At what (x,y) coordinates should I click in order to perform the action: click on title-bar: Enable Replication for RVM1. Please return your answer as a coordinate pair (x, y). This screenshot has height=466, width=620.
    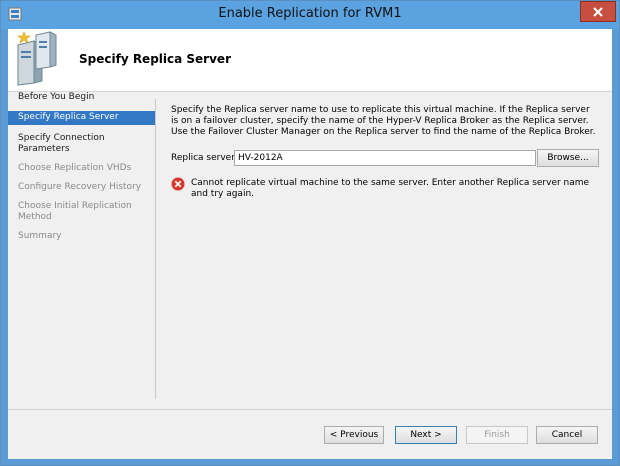
    Looking at the image, I should click on (310, 15).